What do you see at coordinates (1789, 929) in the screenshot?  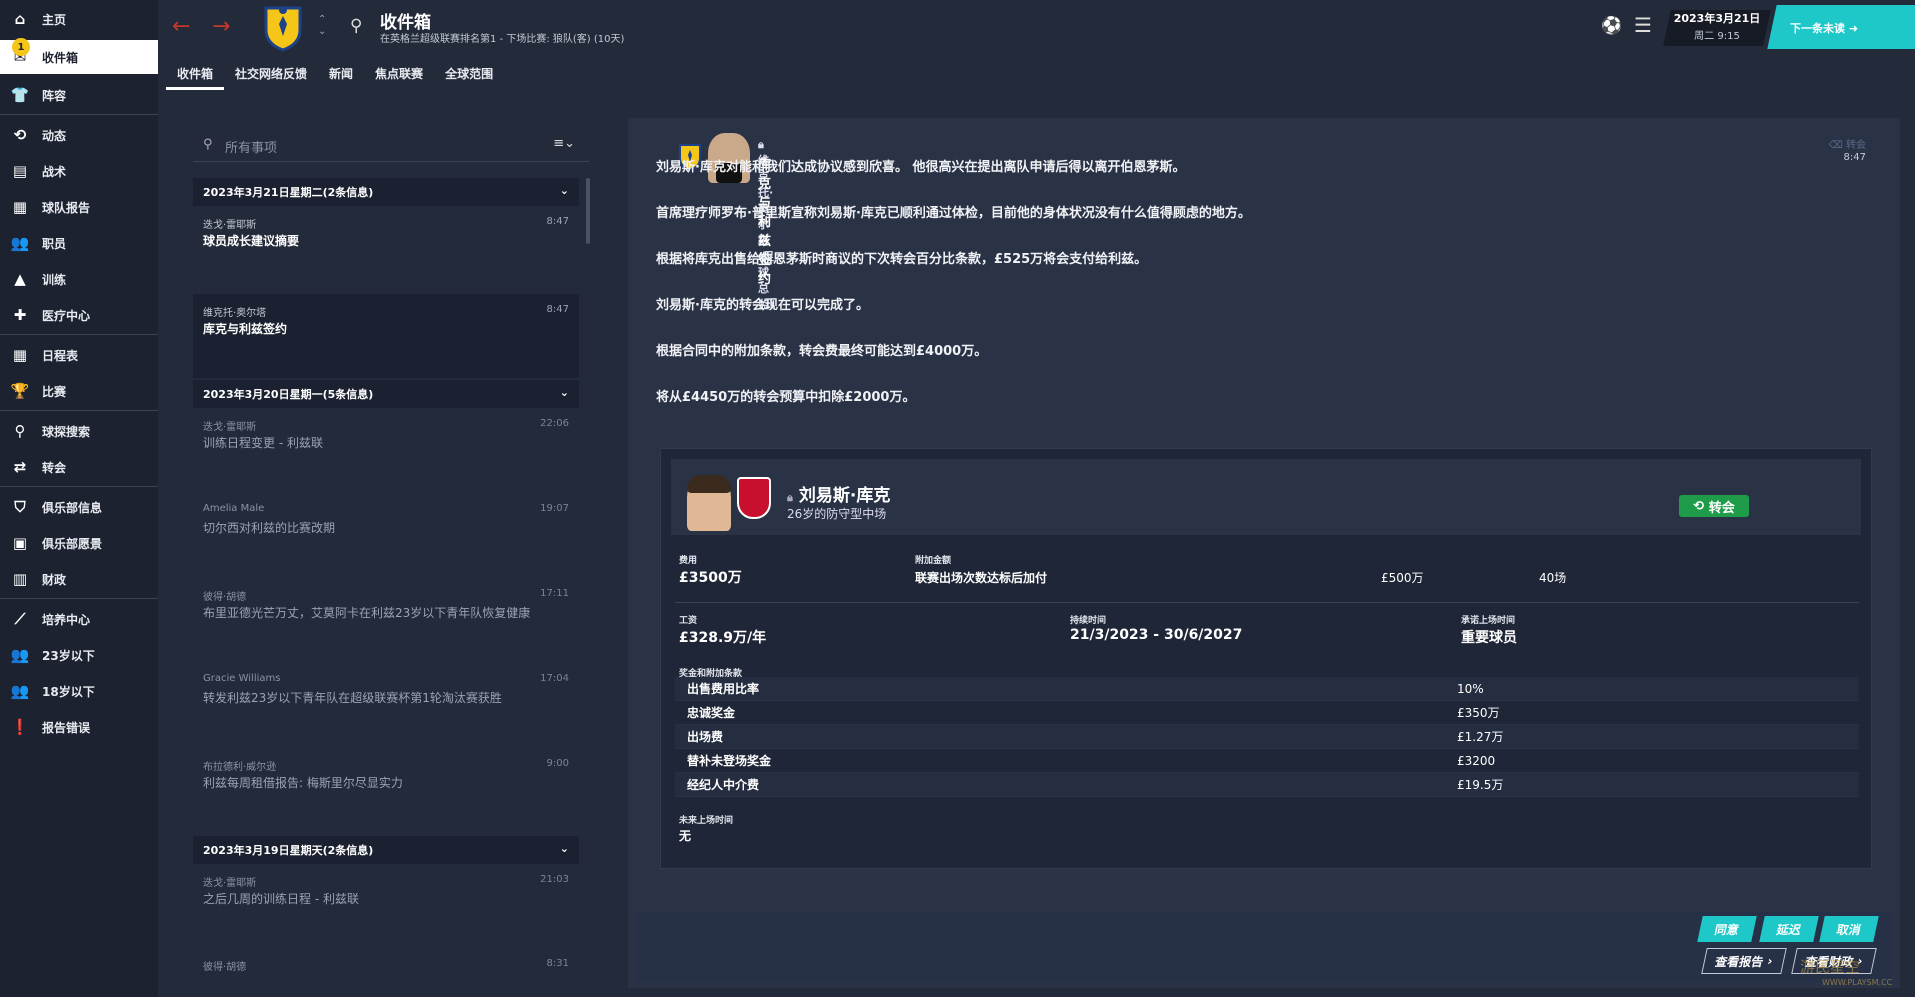 I see `delay-button: 延迟` at bounding box center [1789, 929].